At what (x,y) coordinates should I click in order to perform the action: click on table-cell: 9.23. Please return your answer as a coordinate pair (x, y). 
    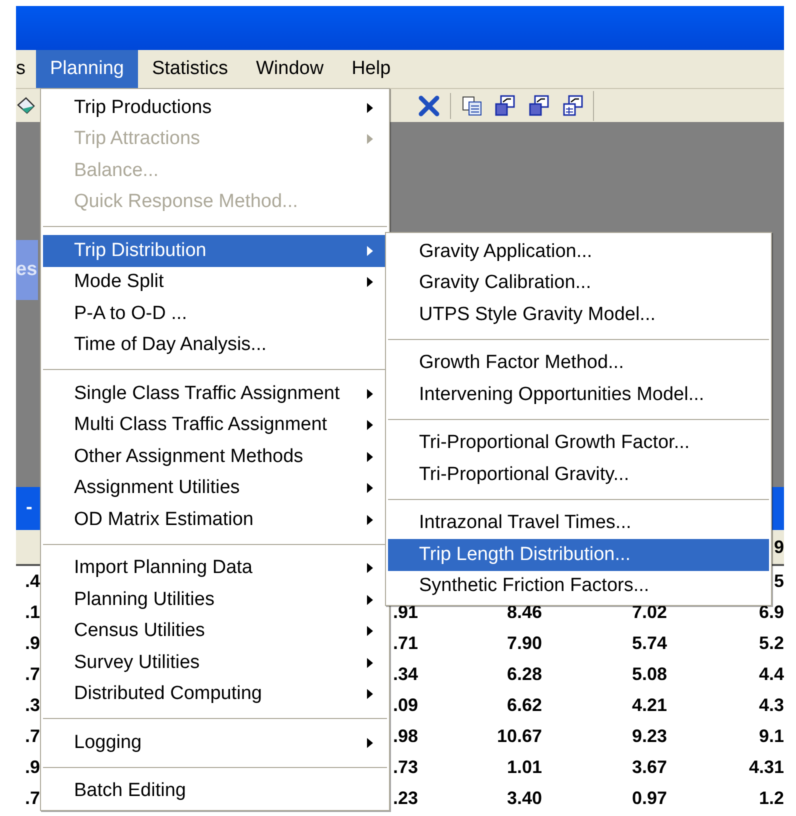
    Looking at the image, I should click on (649, 736).